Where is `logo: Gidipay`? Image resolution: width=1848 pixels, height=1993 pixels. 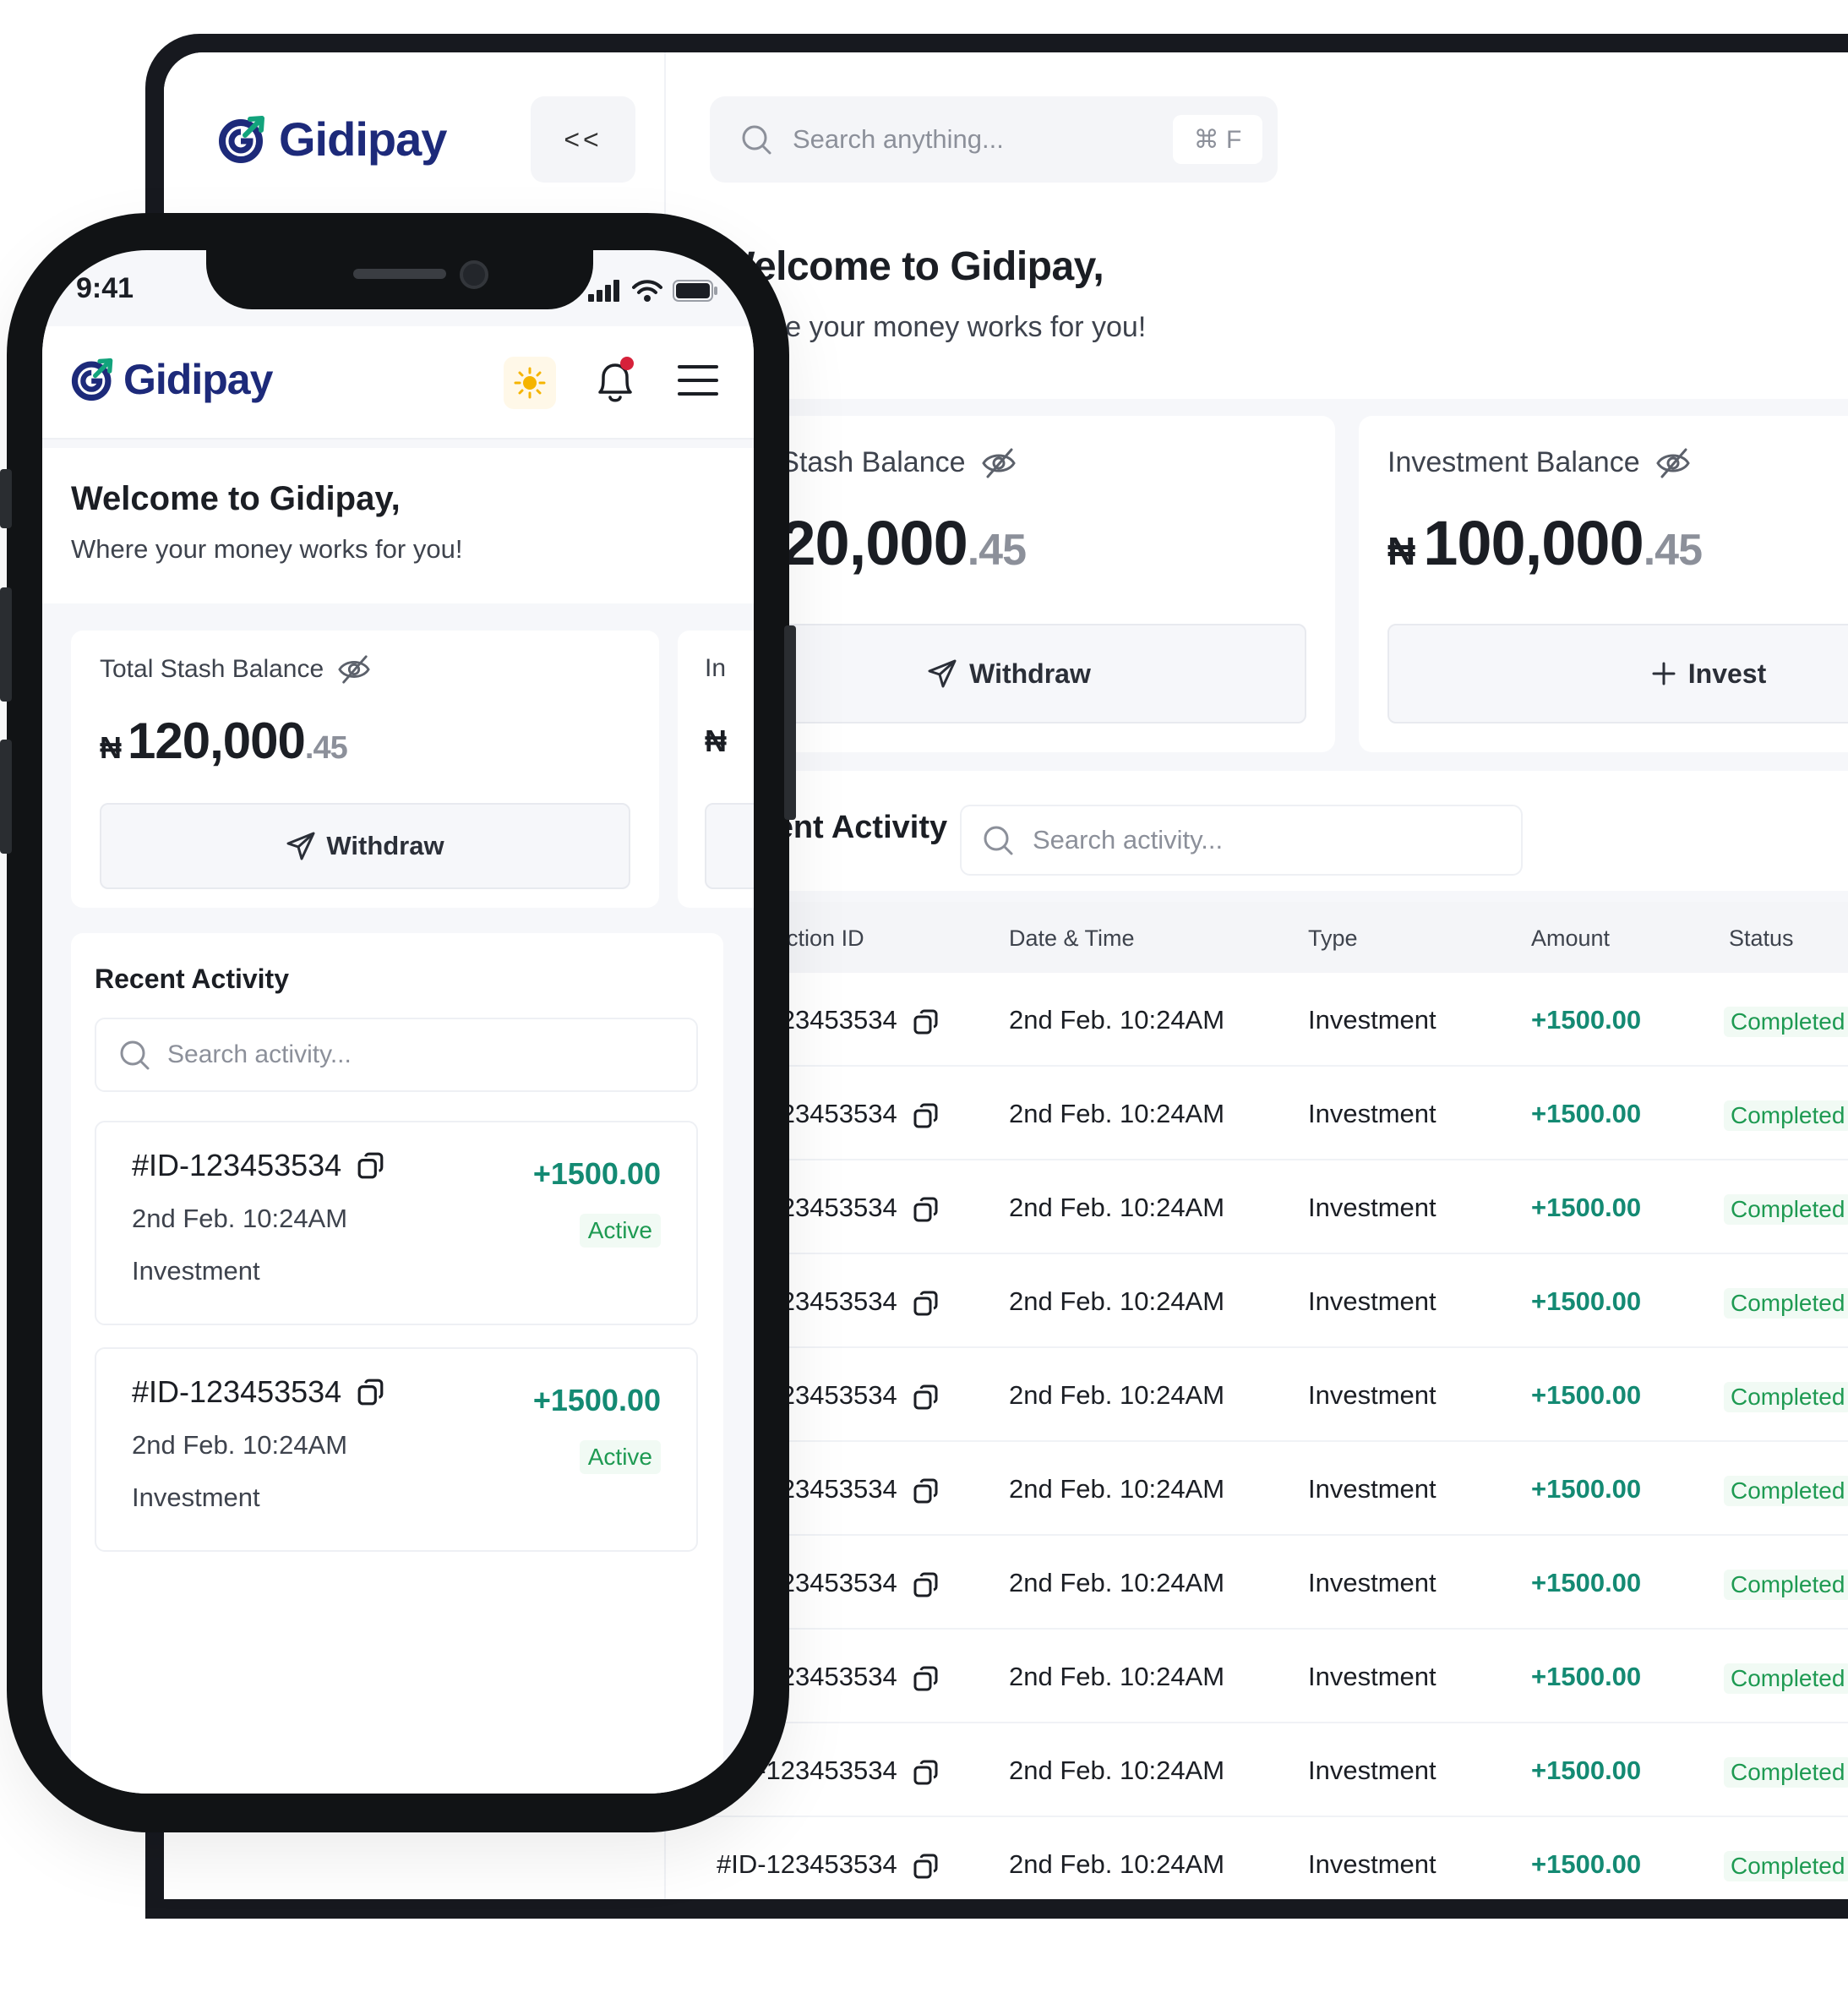
logo: Gidipay is located at coordinates (332, 140).